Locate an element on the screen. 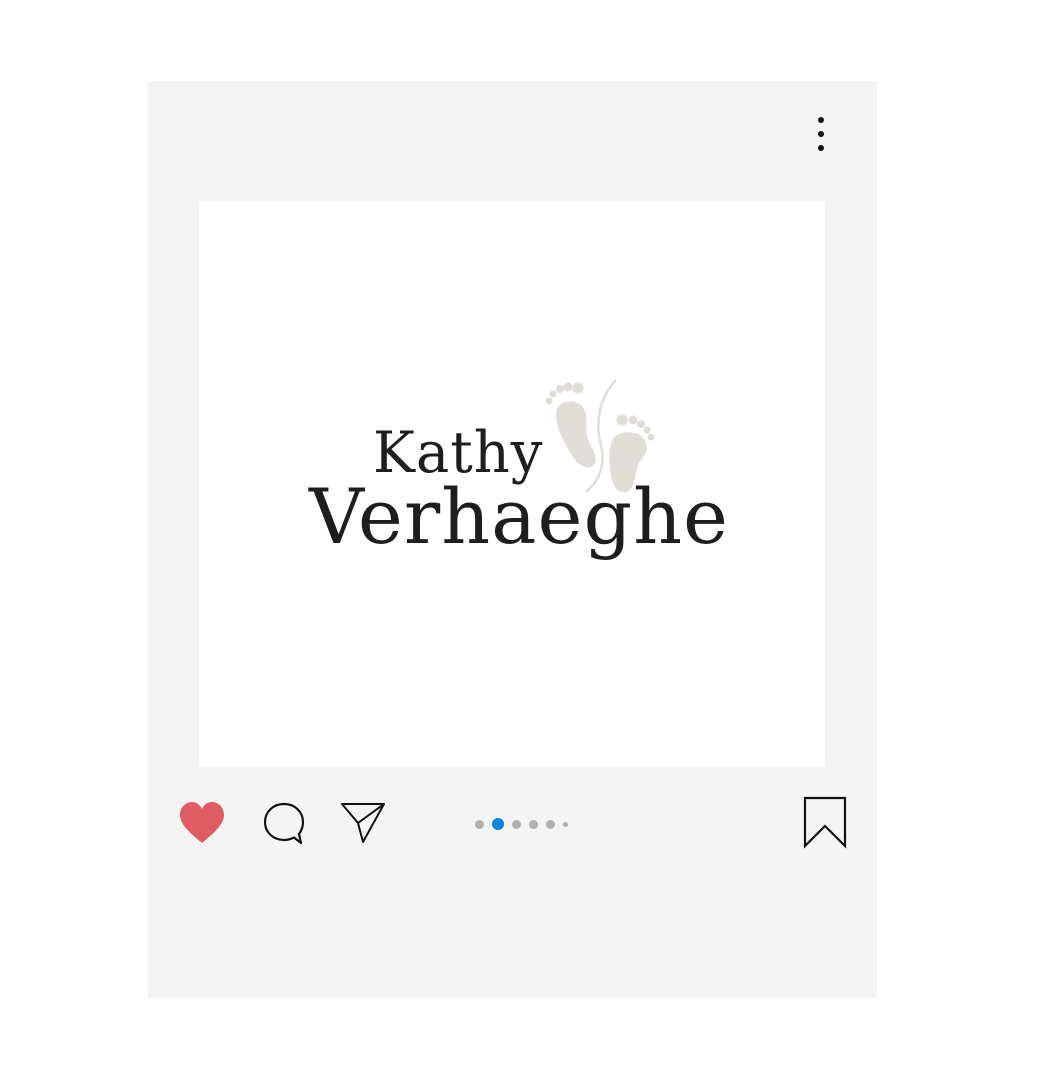  comment-button is located at coordinates (284, 824).